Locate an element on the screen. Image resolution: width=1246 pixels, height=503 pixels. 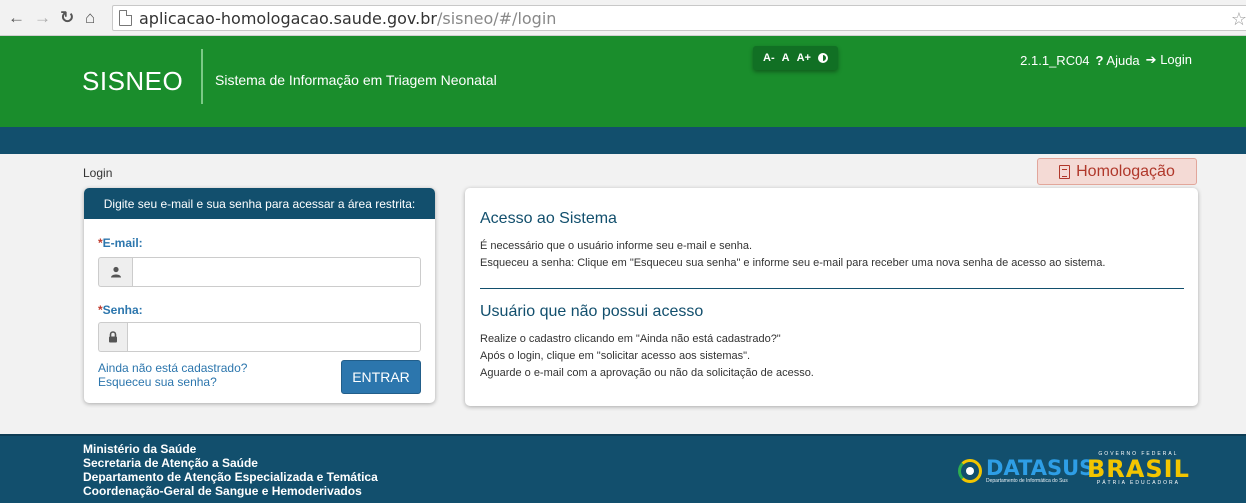
register-link: Ainda não está cadastrado? is located at coordinates (172, 368).